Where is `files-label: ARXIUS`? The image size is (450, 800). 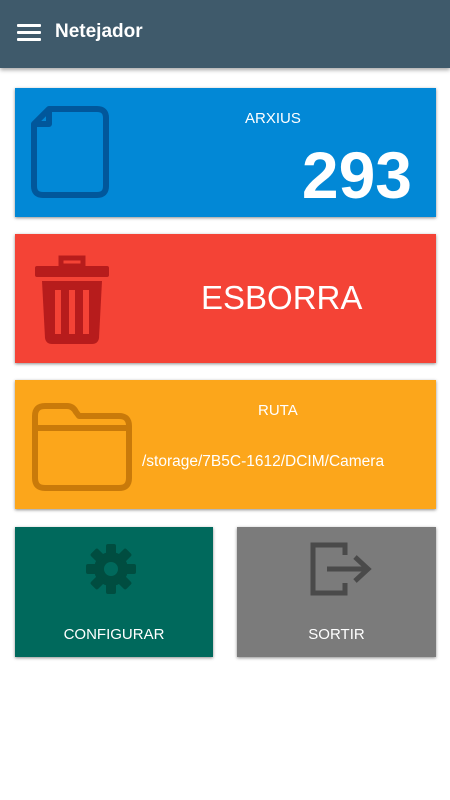
files-label: ARXIUS is located at coordinates (273, 118).